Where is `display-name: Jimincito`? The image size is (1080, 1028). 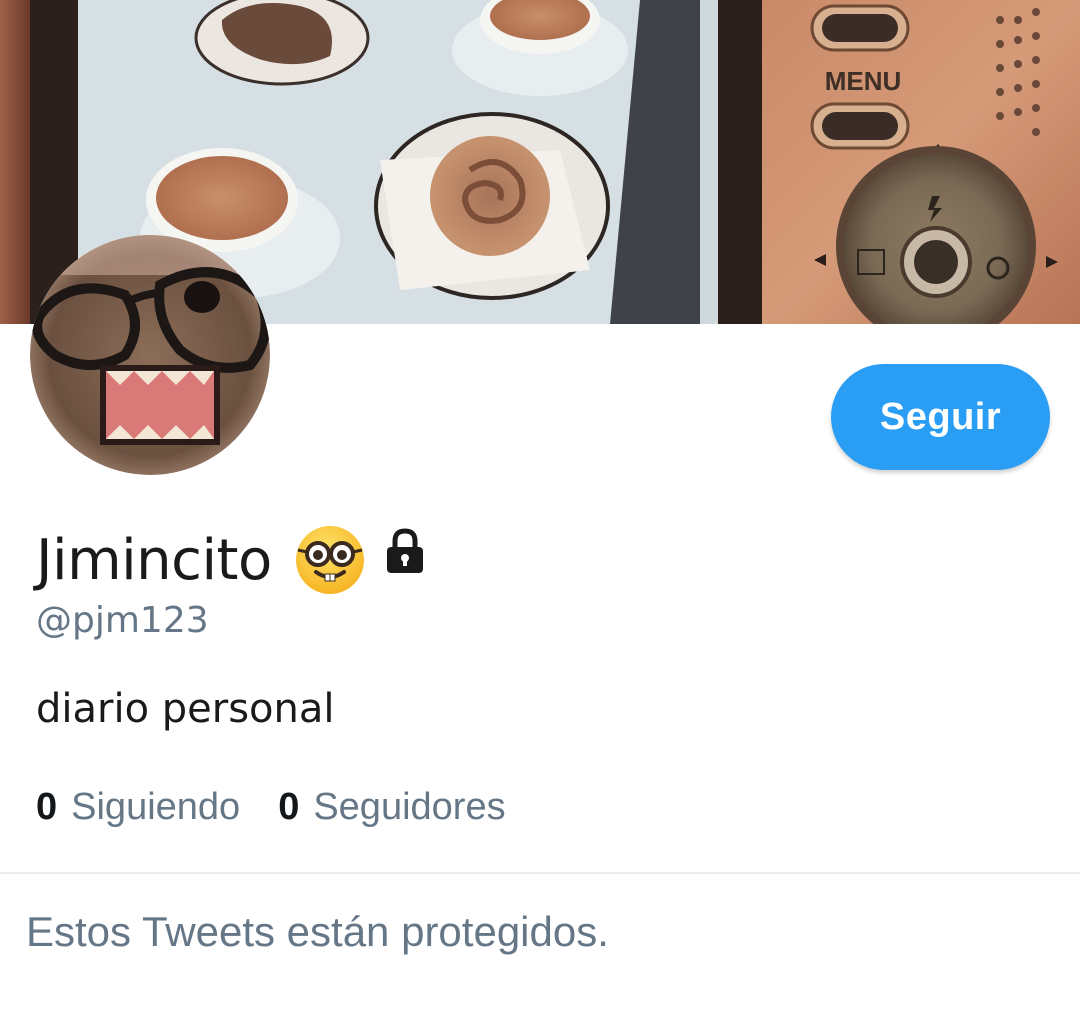 display-name: Jimincito is located at coordinates (154, 560).